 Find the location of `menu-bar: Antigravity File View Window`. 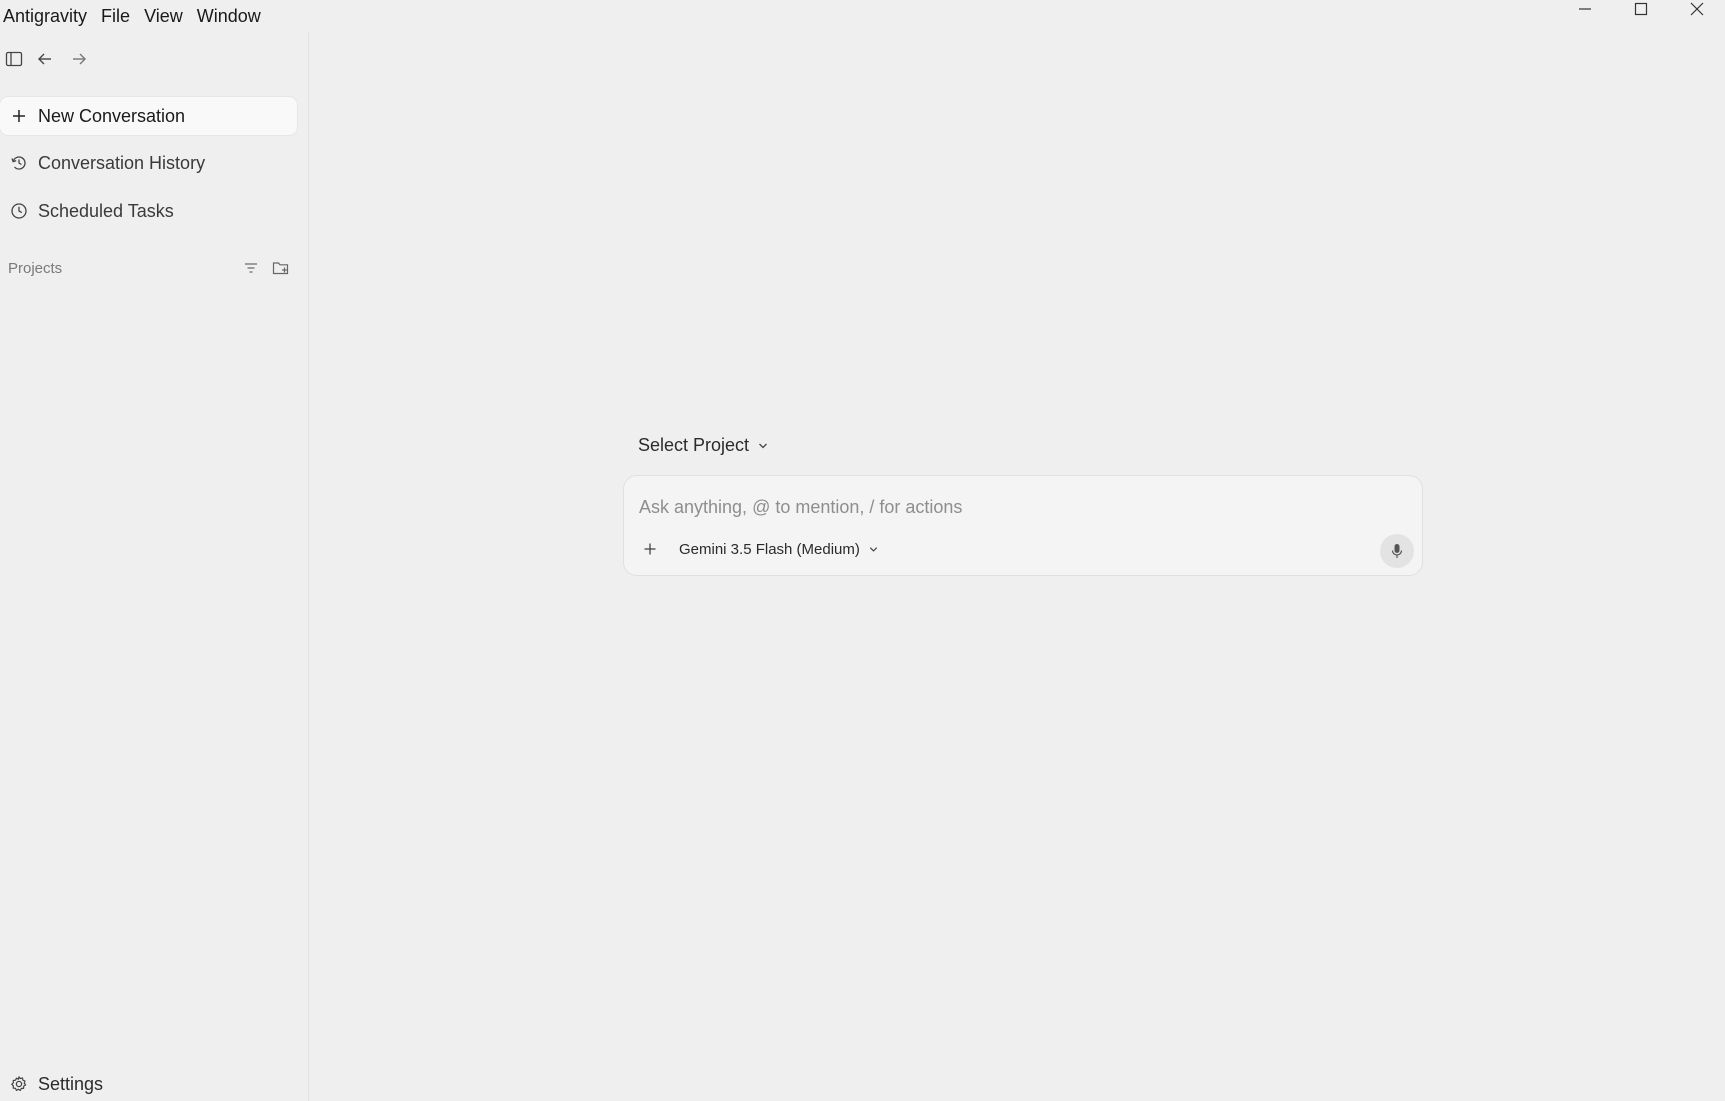

menu-bar: Antigravity File View Window is located at coordinates (134, 16).